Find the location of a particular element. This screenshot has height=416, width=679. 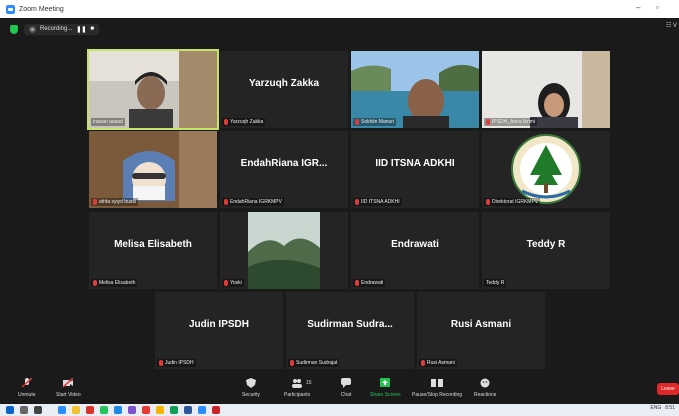

telegram-icon is located at coordinates (118, 410).